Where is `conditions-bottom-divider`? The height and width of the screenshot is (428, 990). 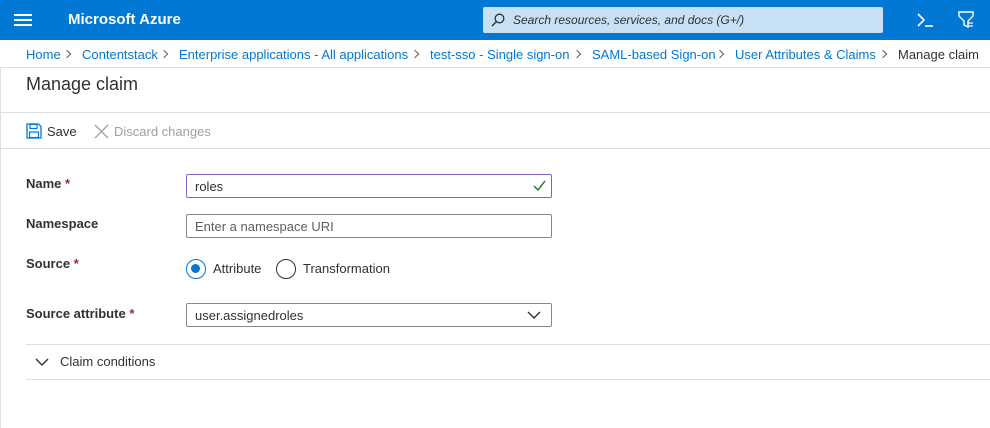
conditions-bottom-divider is located at coordinates (508, 379).